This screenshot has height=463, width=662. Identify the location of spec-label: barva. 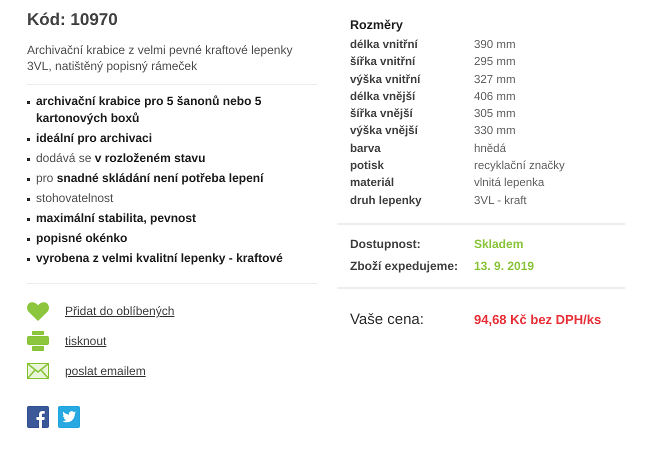
(366, 149).